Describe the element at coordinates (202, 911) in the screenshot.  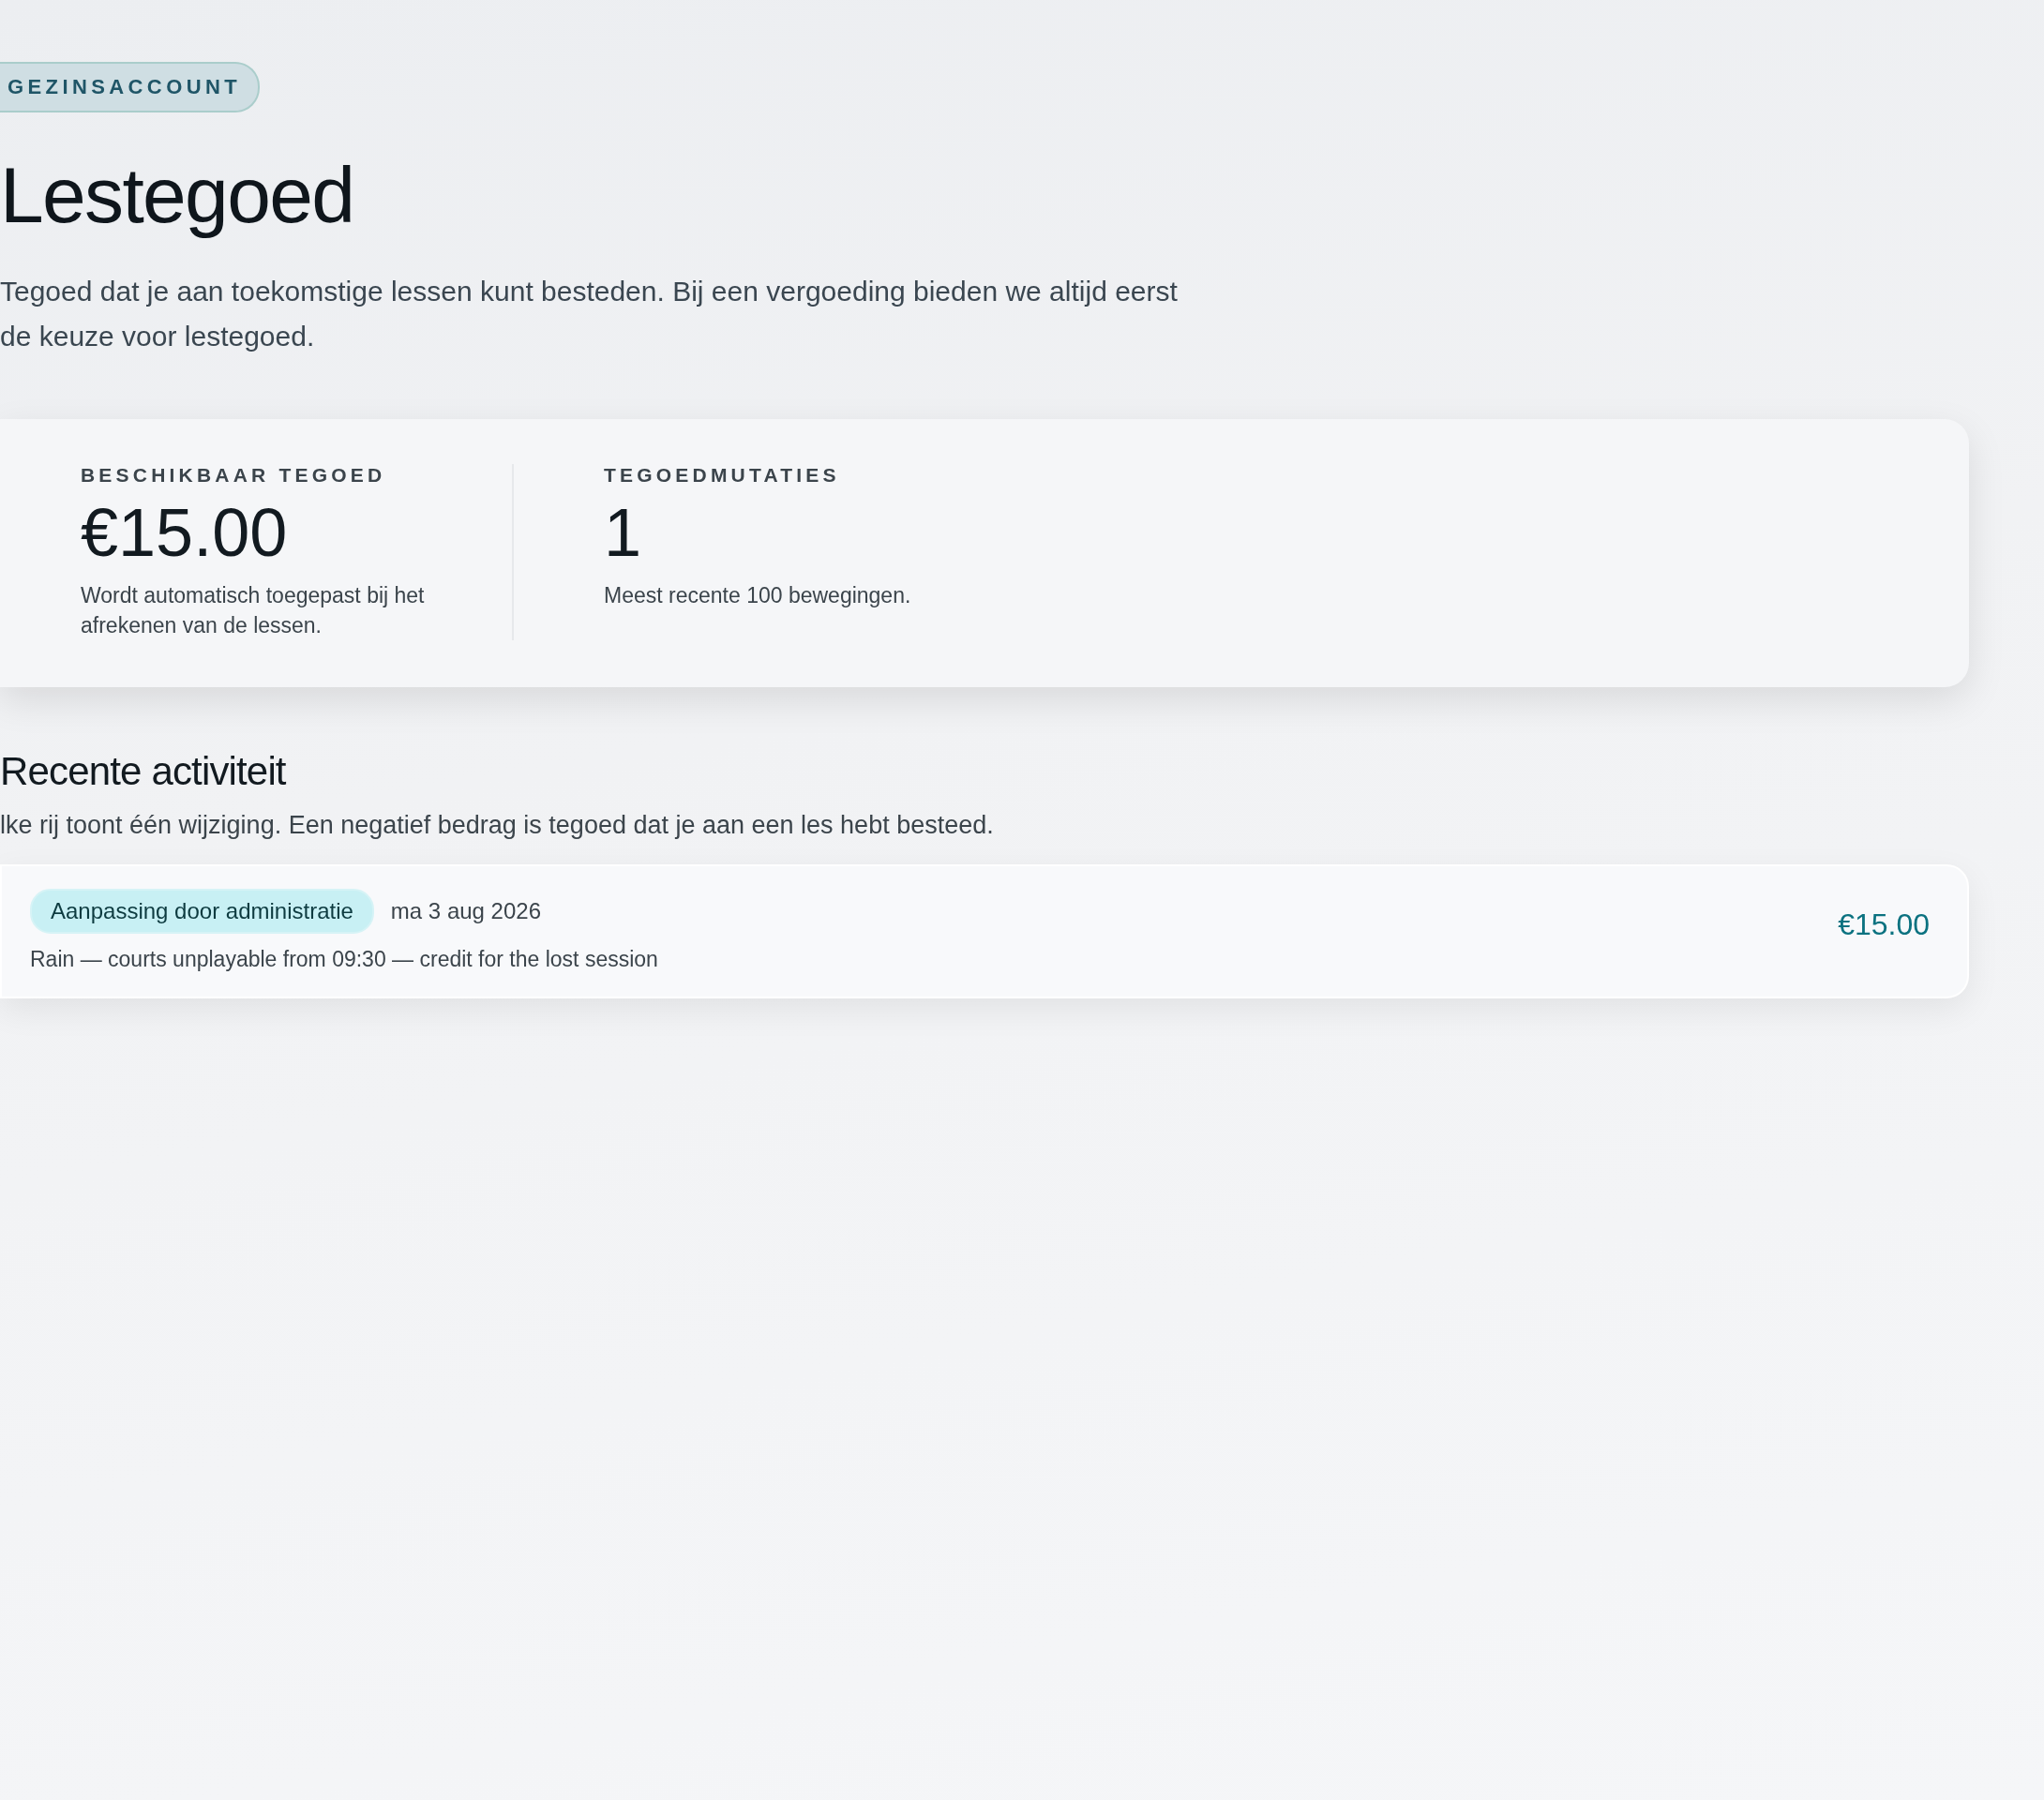
I see `activity-tag: Aanpassing door administratie` at that location.